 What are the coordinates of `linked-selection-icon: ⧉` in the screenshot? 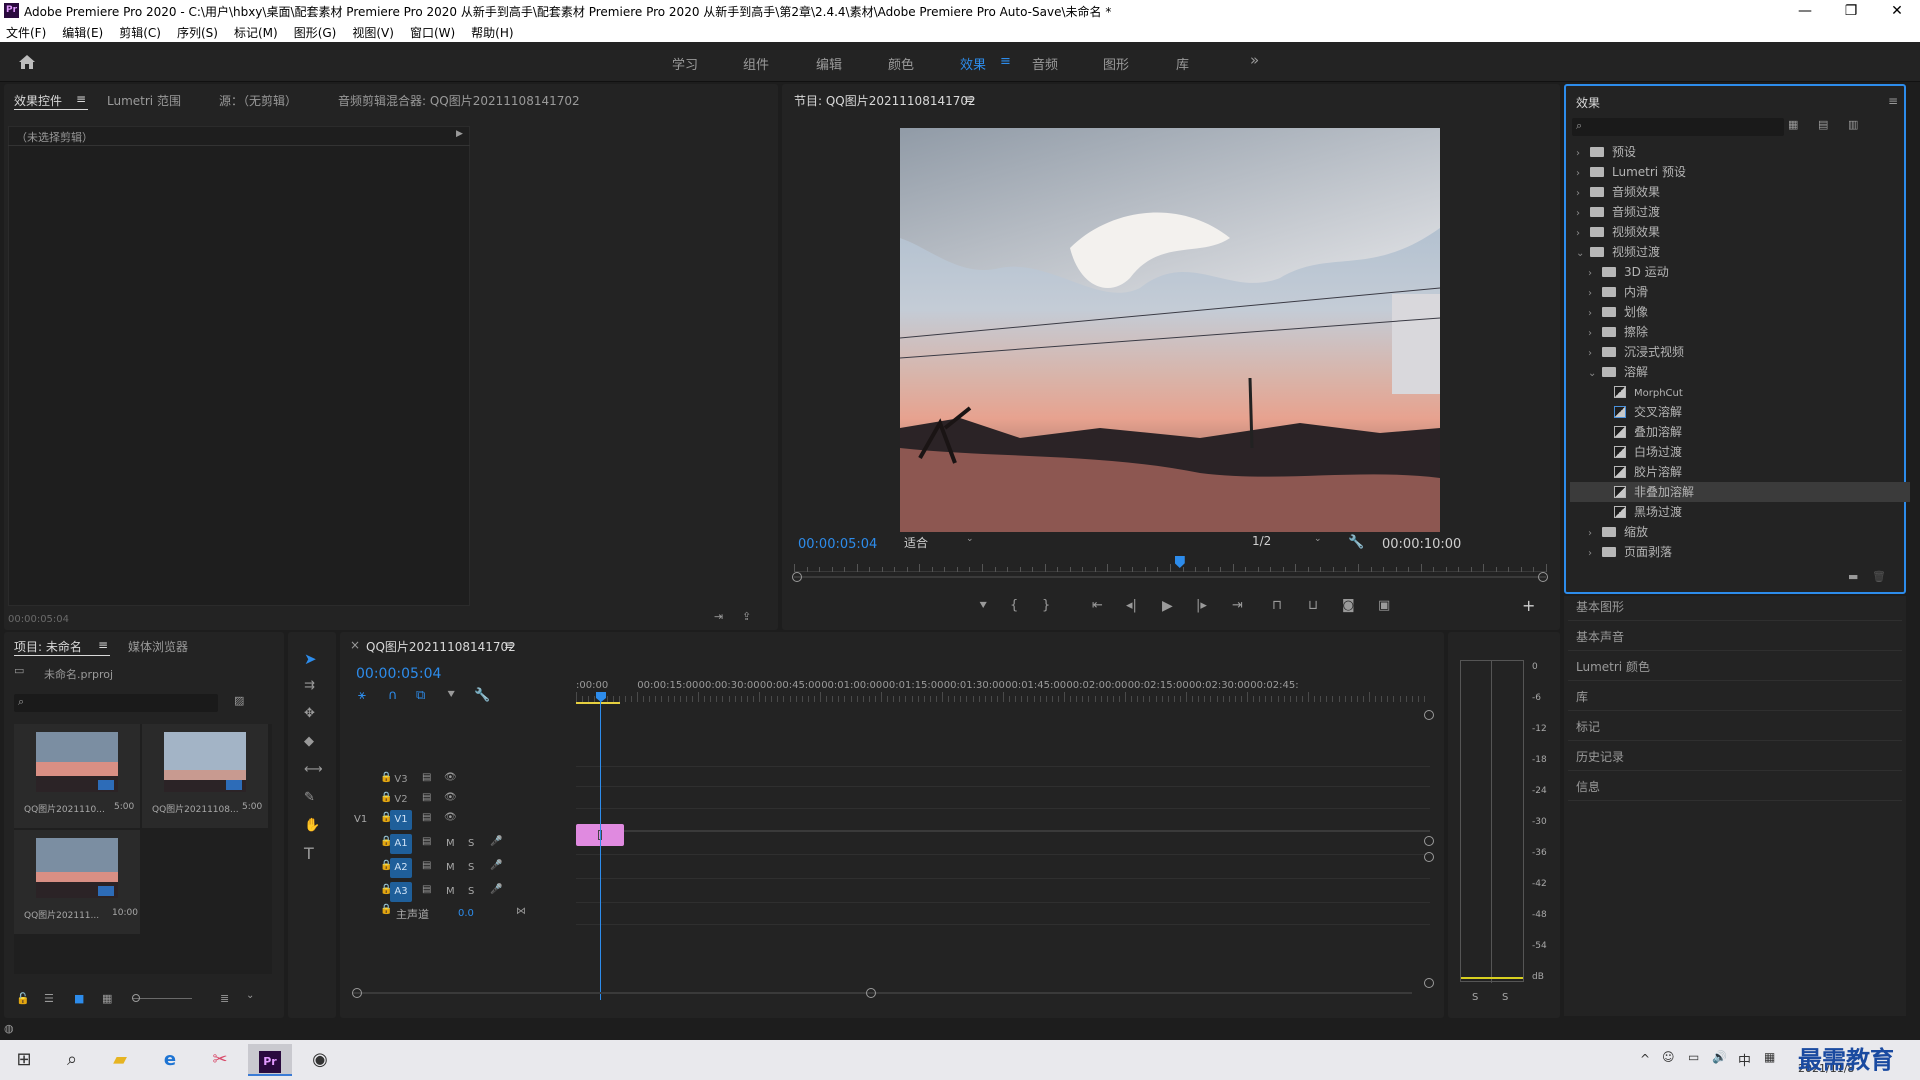 It's located at (420, 695).